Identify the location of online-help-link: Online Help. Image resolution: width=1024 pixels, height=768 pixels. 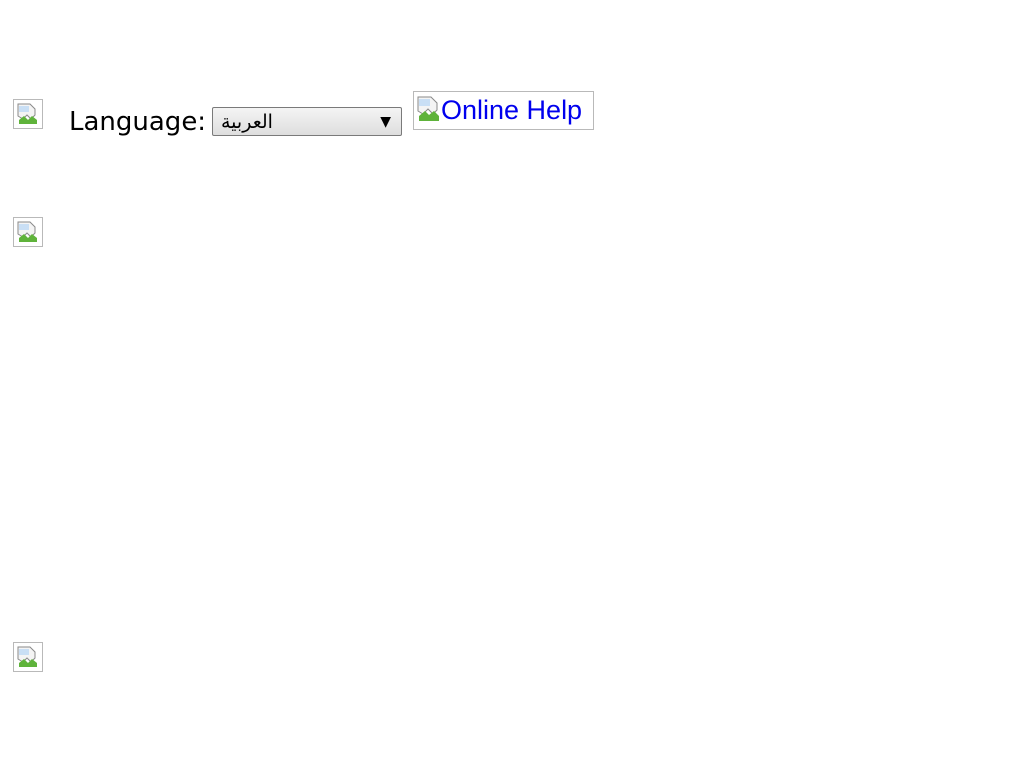
(503, 110).